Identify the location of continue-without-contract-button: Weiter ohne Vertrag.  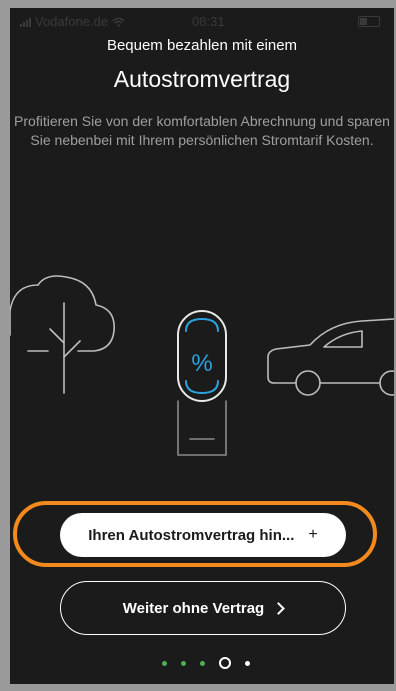
(203, 608).